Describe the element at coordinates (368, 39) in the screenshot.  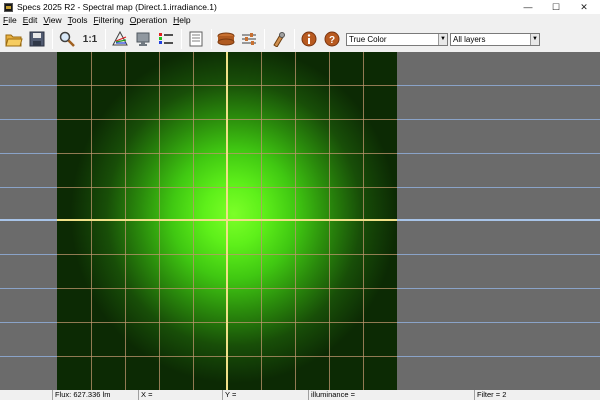
I see `color-mode-value: True Color` at that location.